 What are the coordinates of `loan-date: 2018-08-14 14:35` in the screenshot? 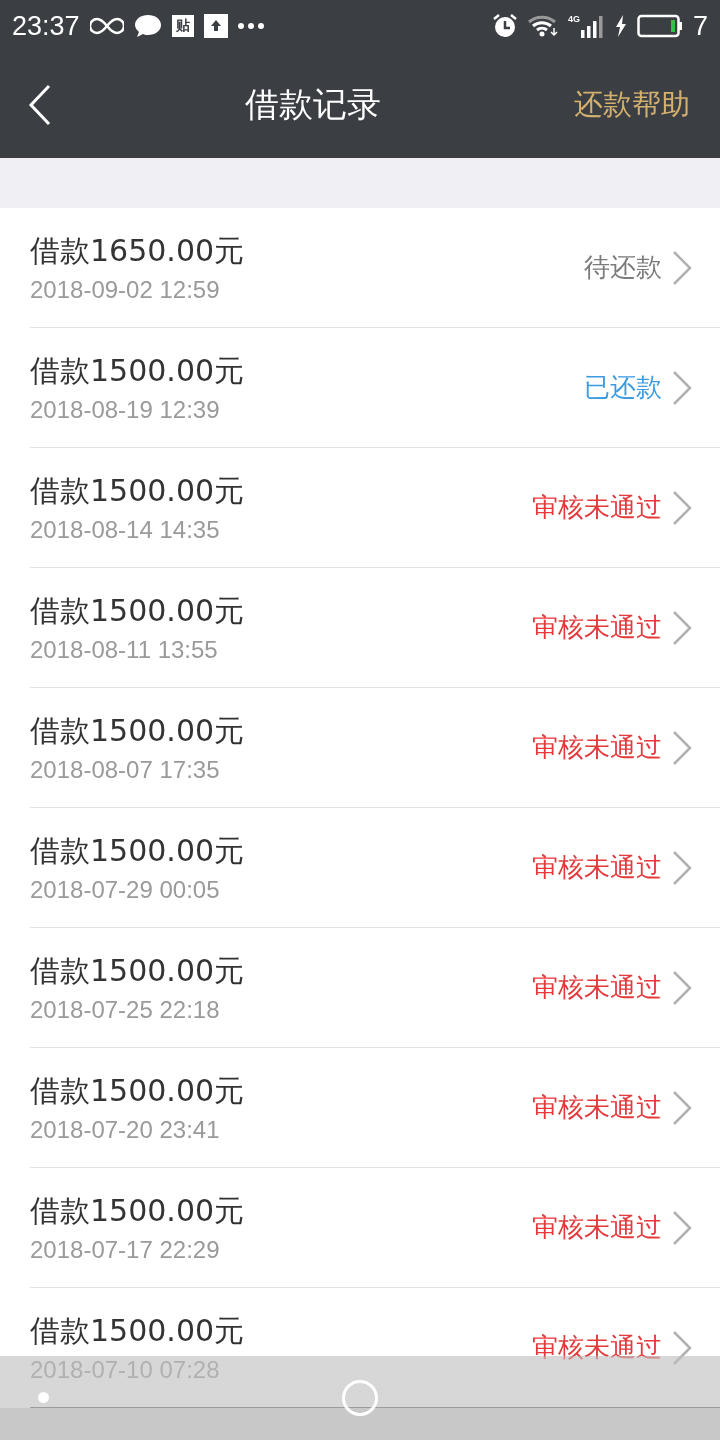 It's located at (125, 530).